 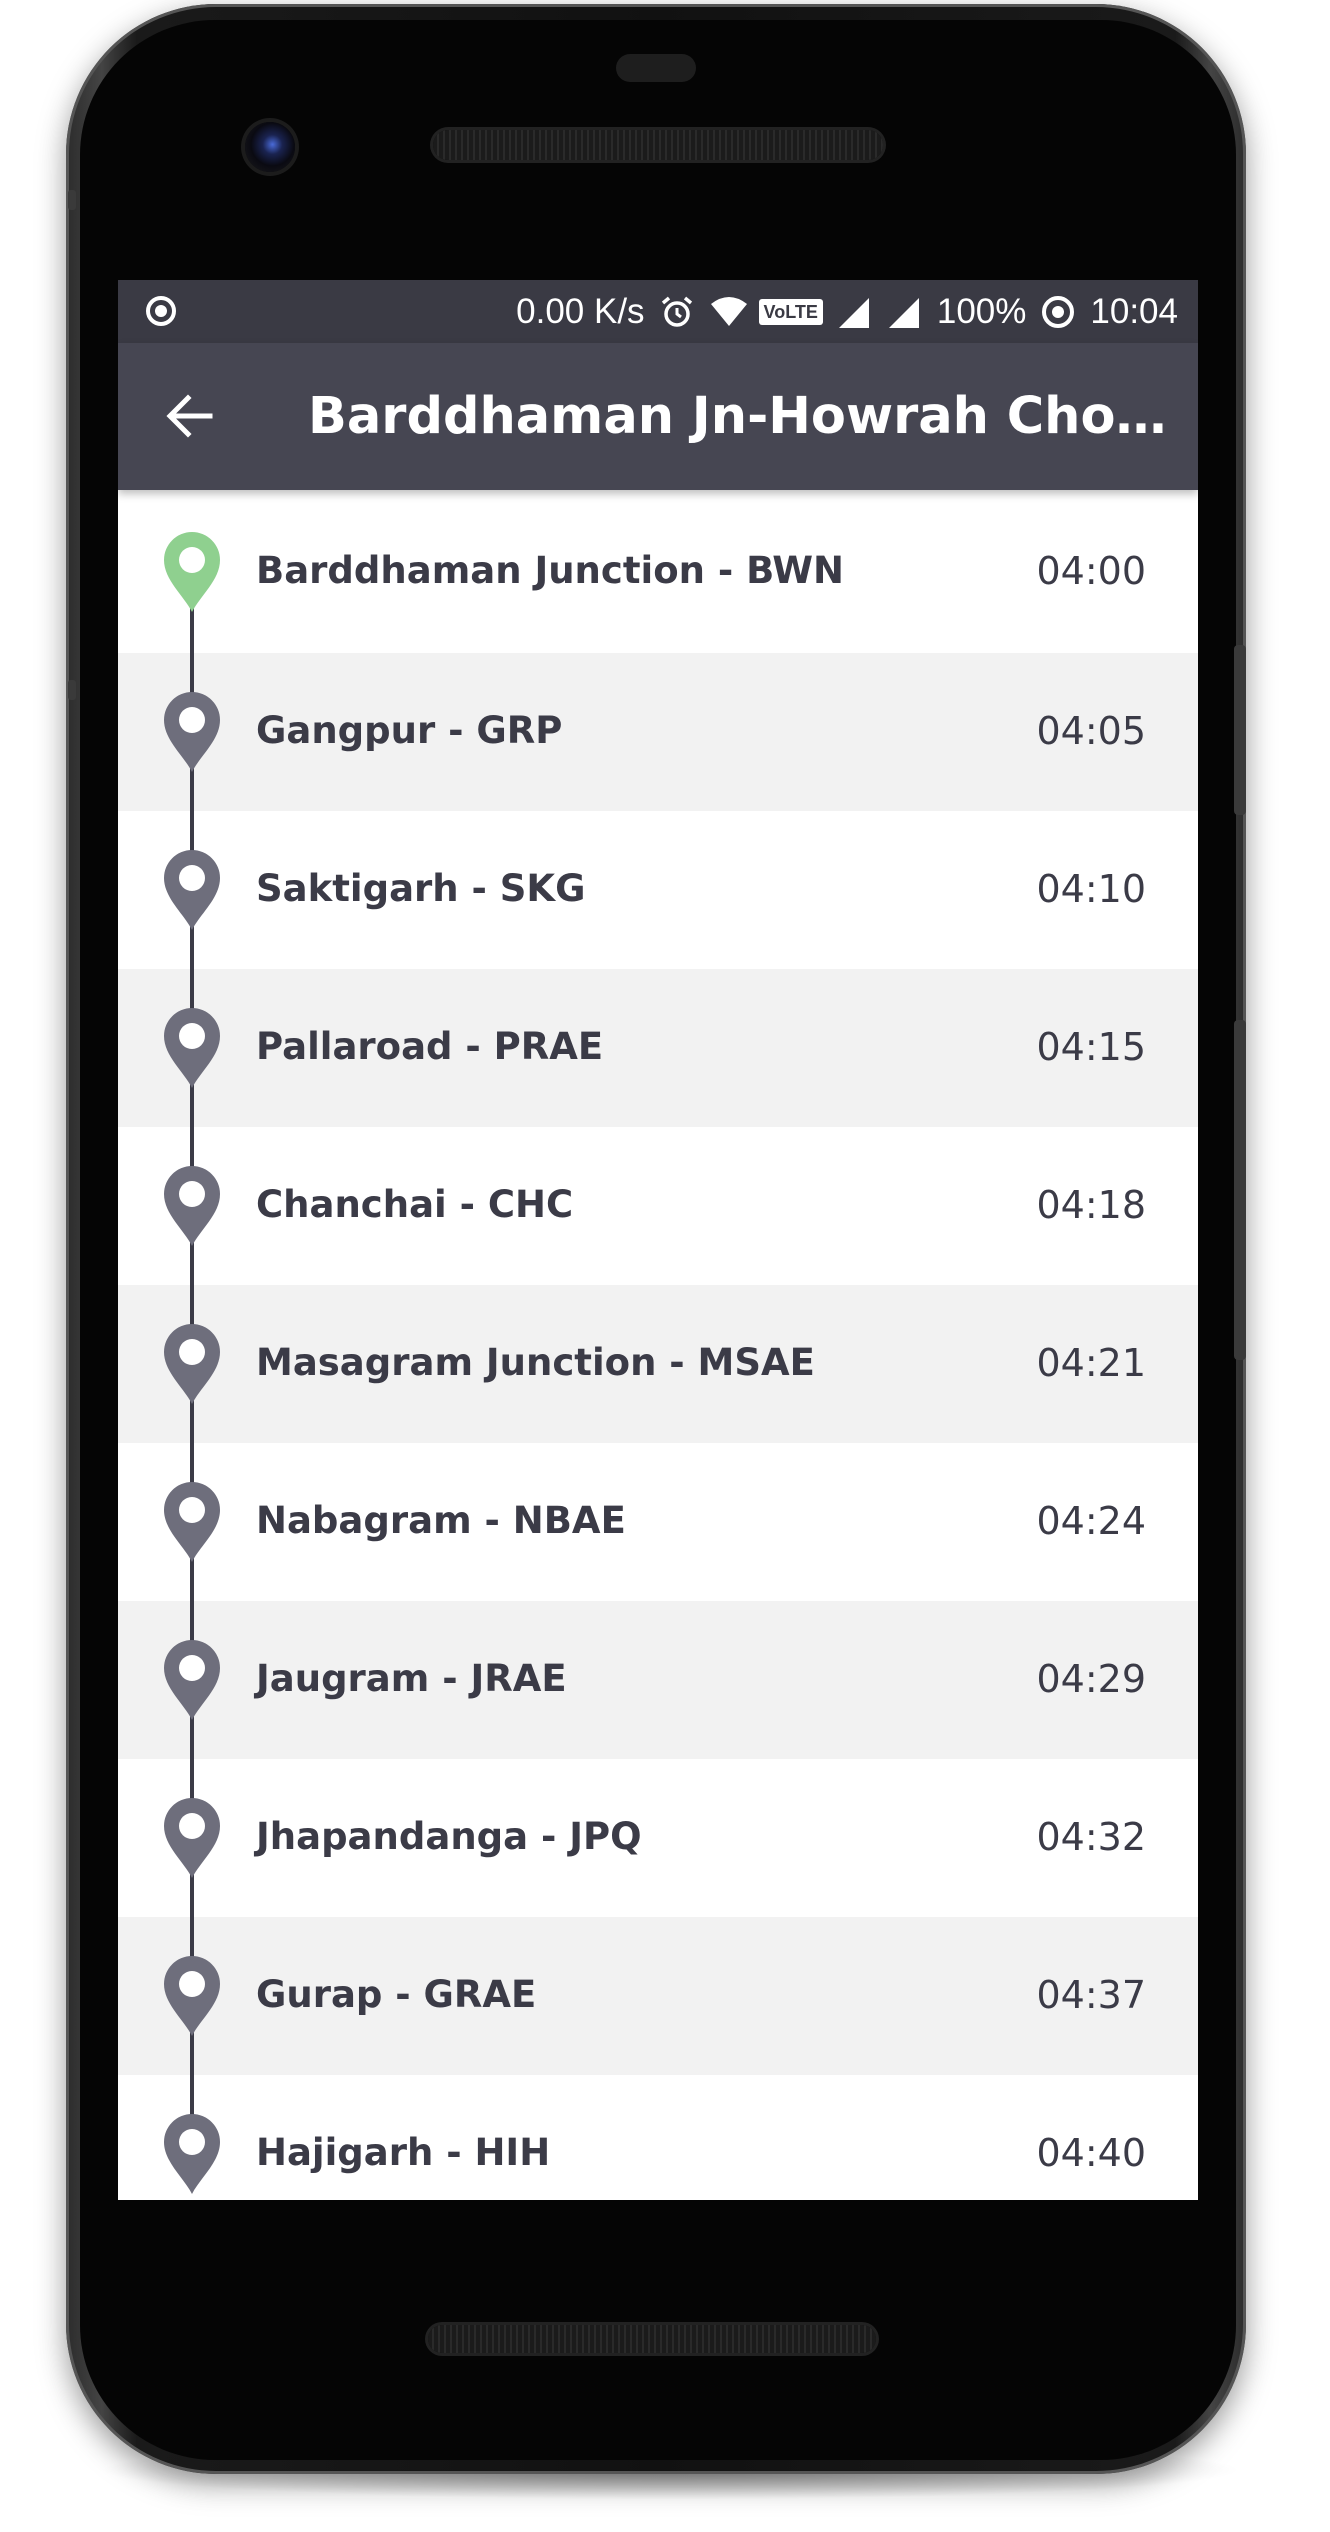 I want to click on alarm-icon, so click(x=677, y=312).